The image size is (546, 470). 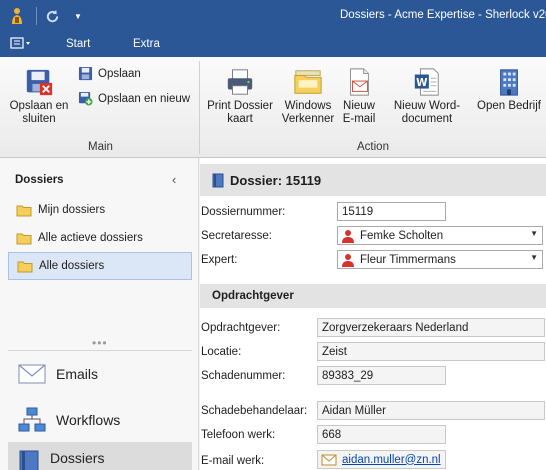 What do you see at coordinates (39, 82) in the screenshot?
I see `save-close-icon` at bounding box center [39, 82].